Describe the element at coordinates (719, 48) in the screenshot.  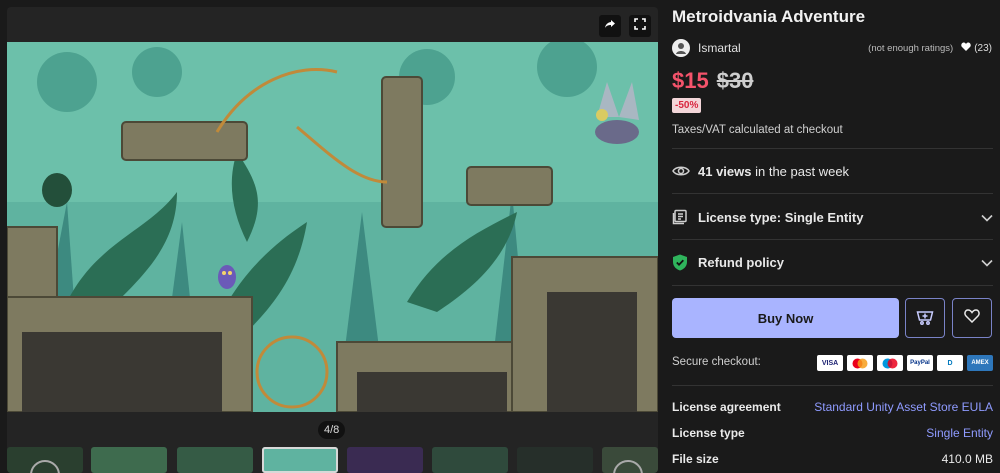
I see `author-link: Ismartal` at that location.